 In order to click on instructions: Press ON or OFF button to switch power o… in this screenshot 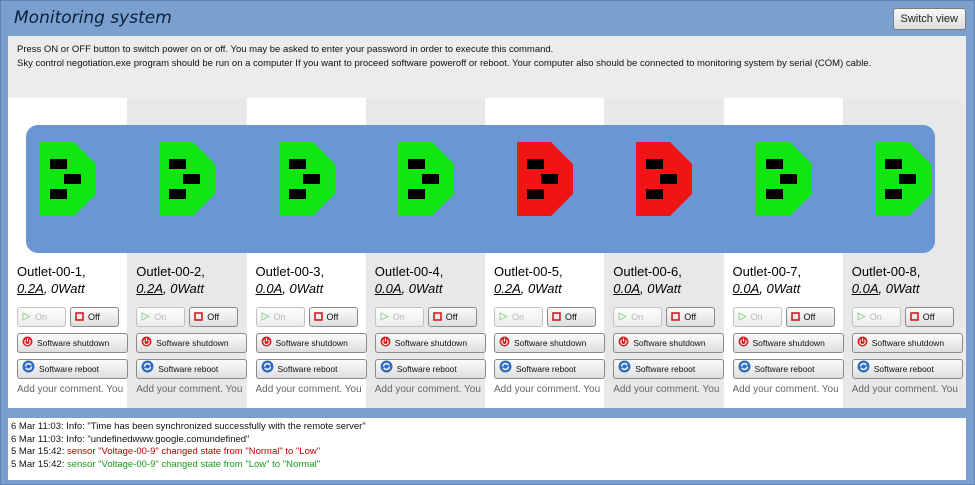, I will do `click(482, 57)`.